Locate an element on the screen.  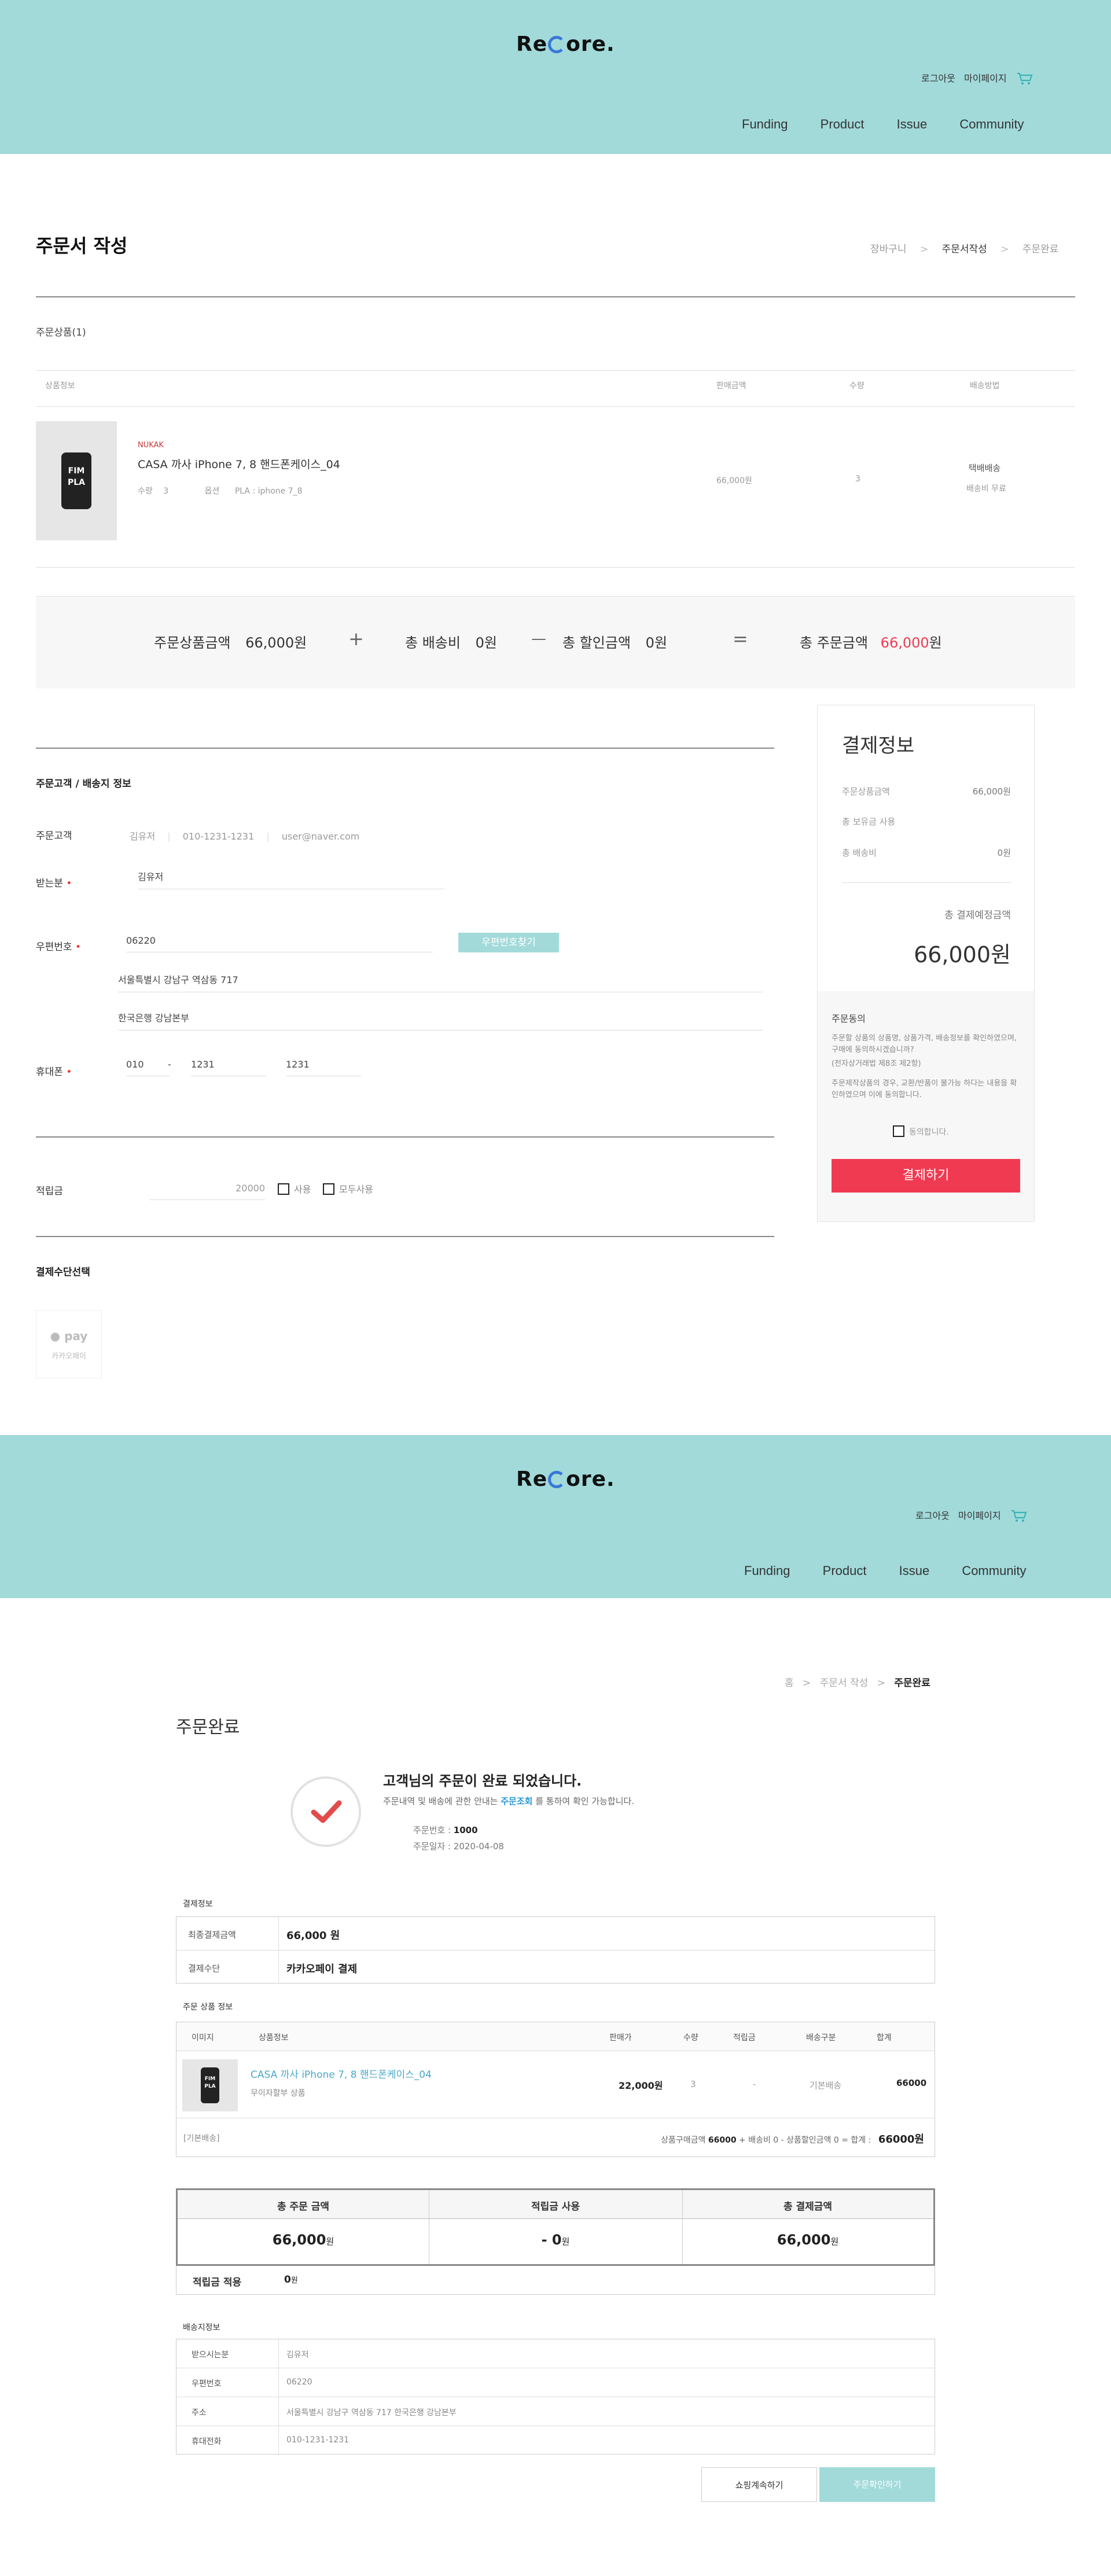
product-thumbnail: FIM PLA is located at coordinates (76, 480).